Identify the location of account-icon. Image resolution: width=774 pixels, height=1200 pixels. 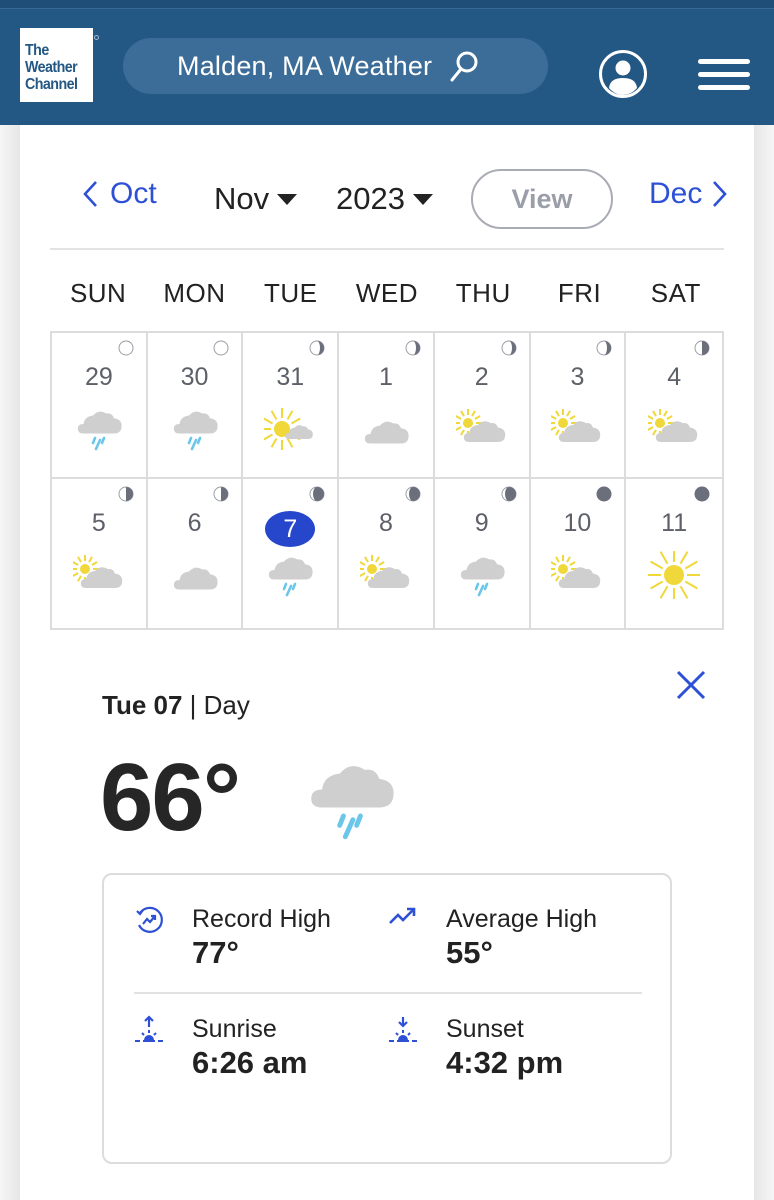
(623, 74).